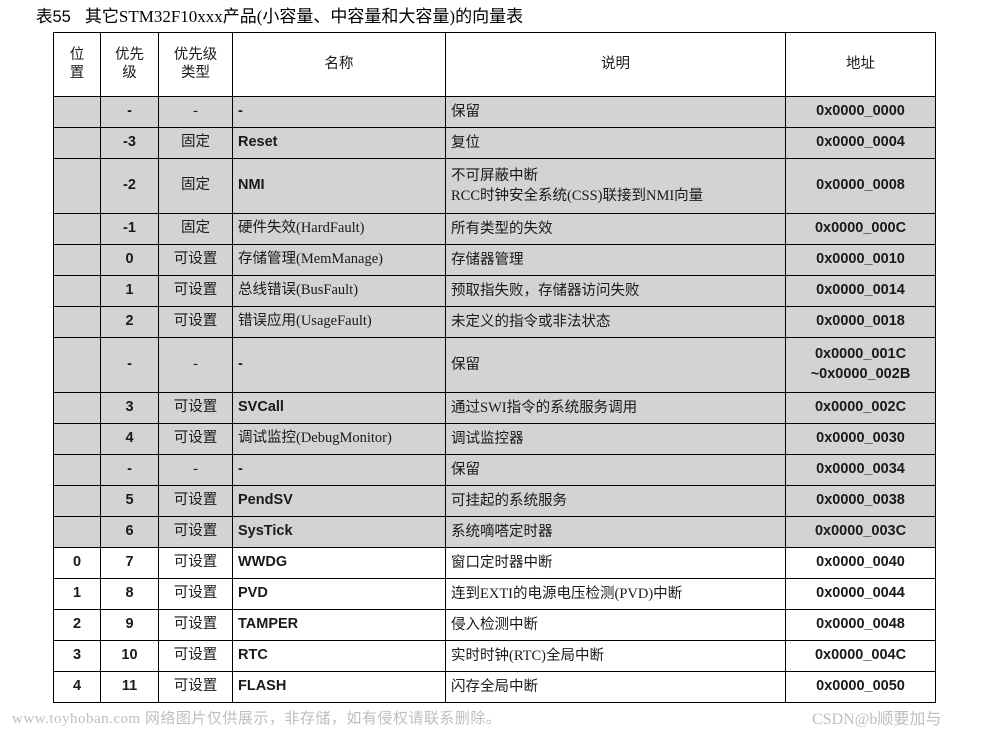  What do you see at coordinates (860, 321) in the screenshot?
I see `address-line: 0x0000_0018` at bounding box center [860, 321].